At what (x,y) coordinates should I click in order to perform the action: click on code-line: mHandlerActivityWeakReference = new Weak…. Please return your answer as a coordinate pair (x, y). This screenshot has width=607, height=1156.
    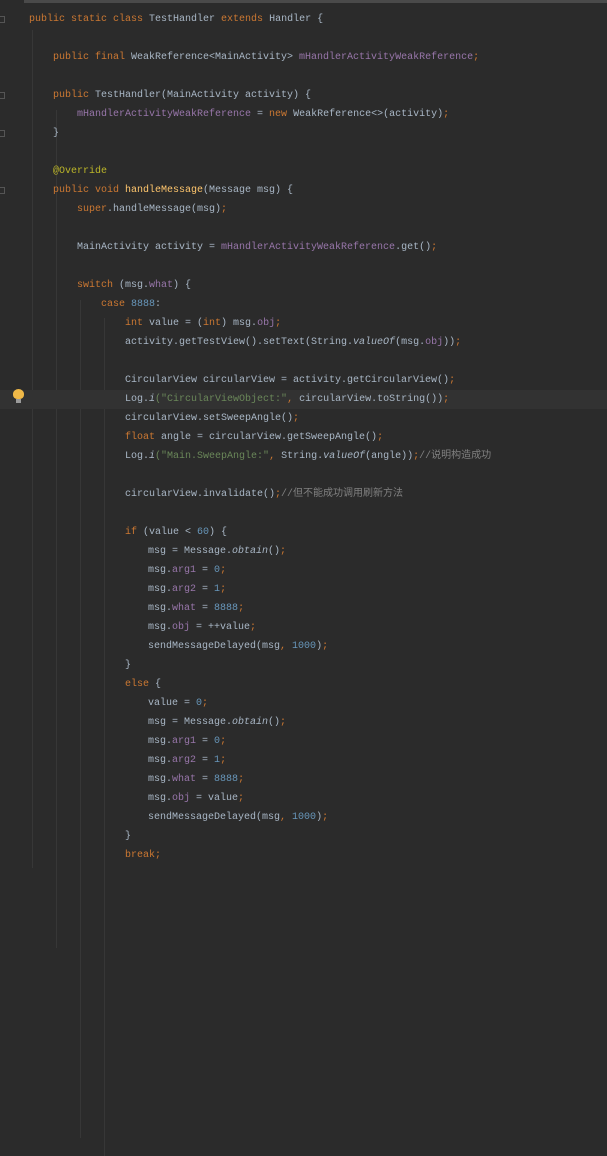
    Looking at the image, I should click on (303, 114).